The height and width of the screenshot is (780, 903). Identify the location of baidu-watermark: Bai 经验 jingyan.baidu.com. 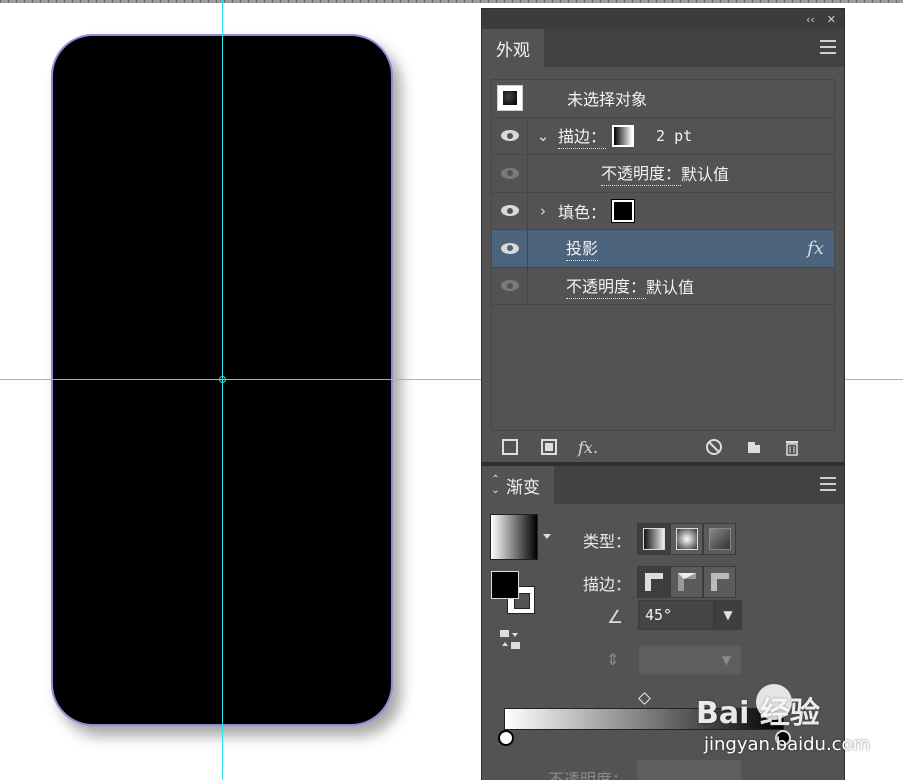
(788, 724).